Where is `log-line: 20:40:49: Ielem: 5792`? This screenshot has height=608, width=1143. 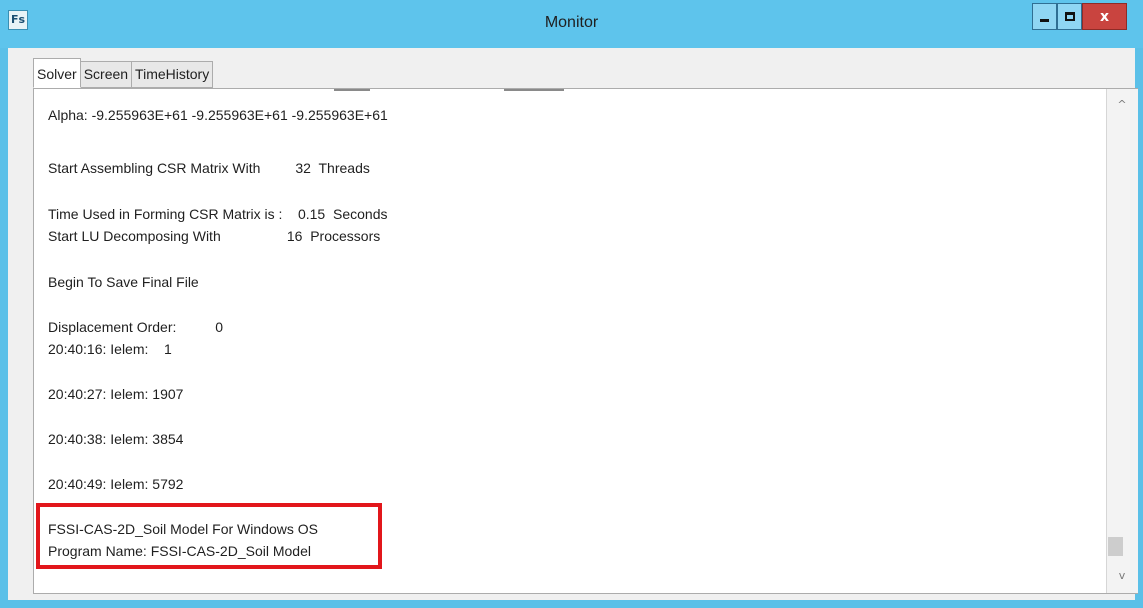 log-line: 20:40:49: Ielem: 5792 is located at coordinates (116, 484).